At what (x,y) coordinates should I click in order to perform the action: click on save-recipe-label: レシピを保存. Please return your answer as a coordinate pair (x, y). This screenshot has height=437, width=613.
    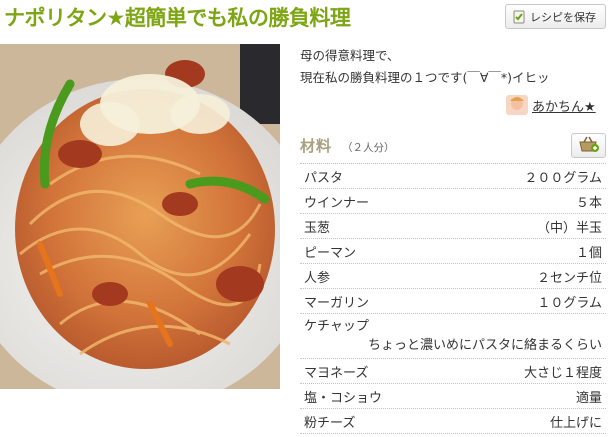
    Looking at the image, I should click on (563, 17).